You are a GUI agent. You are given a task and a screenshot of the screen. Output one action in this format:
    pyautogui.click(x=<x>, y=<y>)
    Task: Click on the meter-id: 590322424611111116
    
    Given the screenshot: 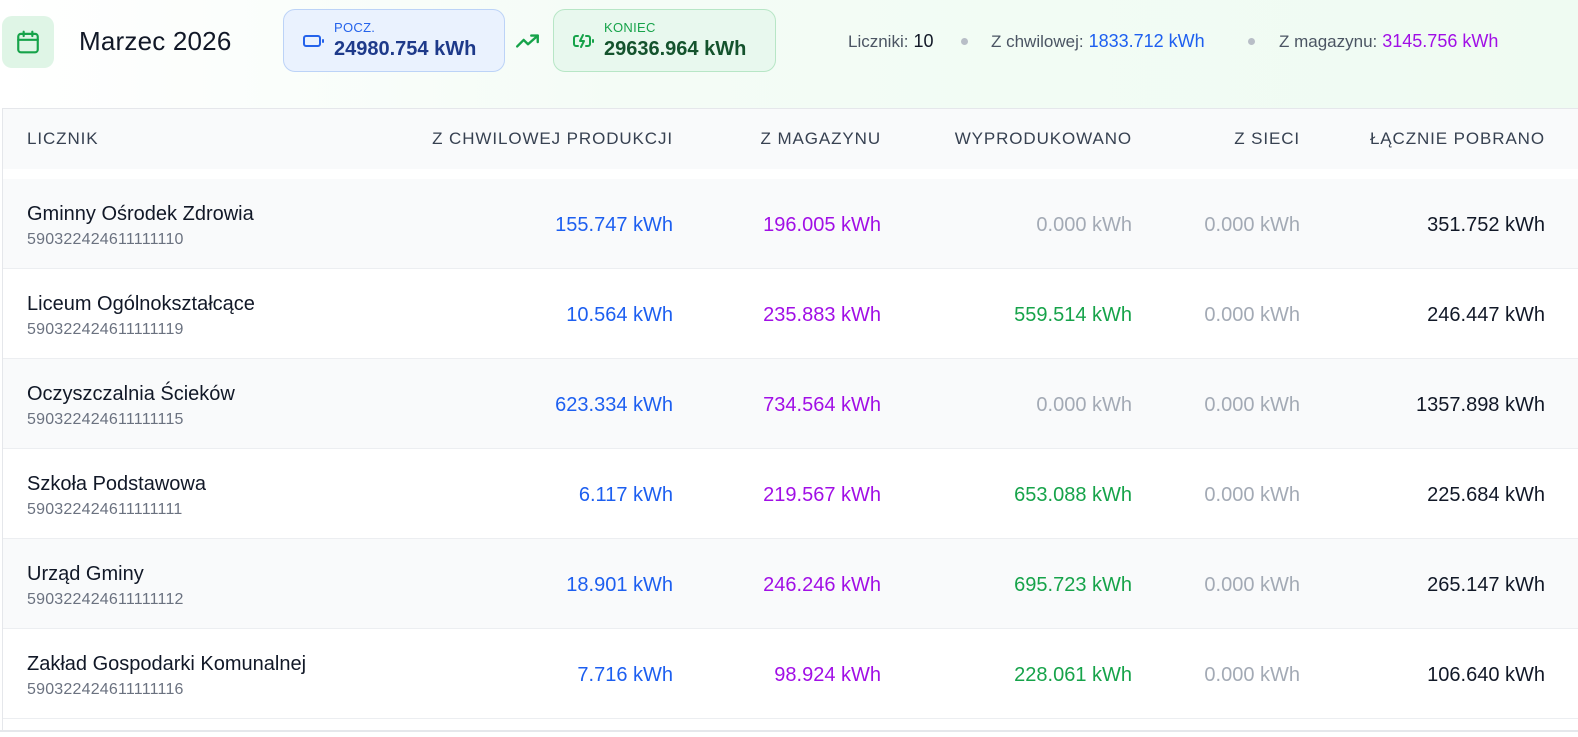 What is the action you would take?
    pyautogui.click(x=105, y=689)
    